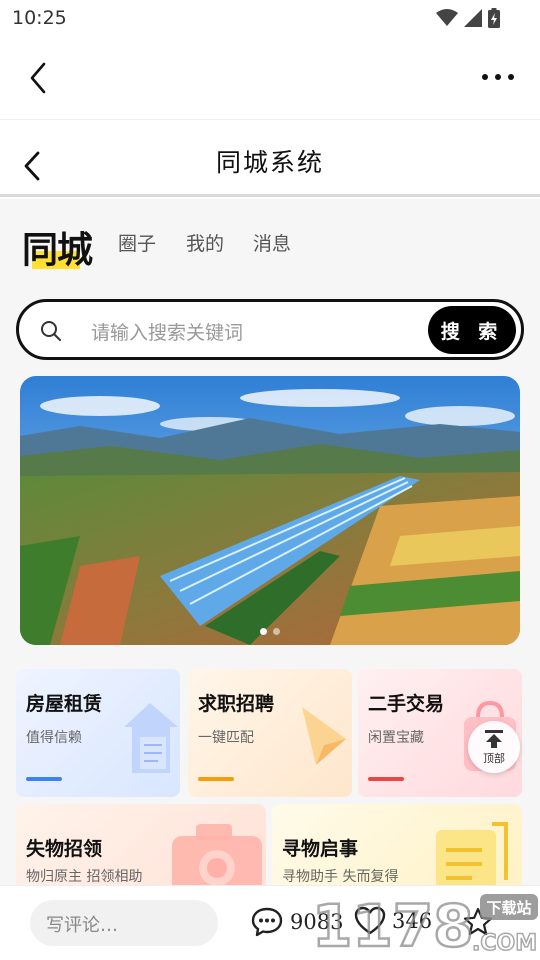 The height and width of the screenshot is (960, 540). What do you see at coordinates (84, 877) in the screenshot?
I see `card-subtitle: 物归原主 招领相助` at bounding box center [84, 877].